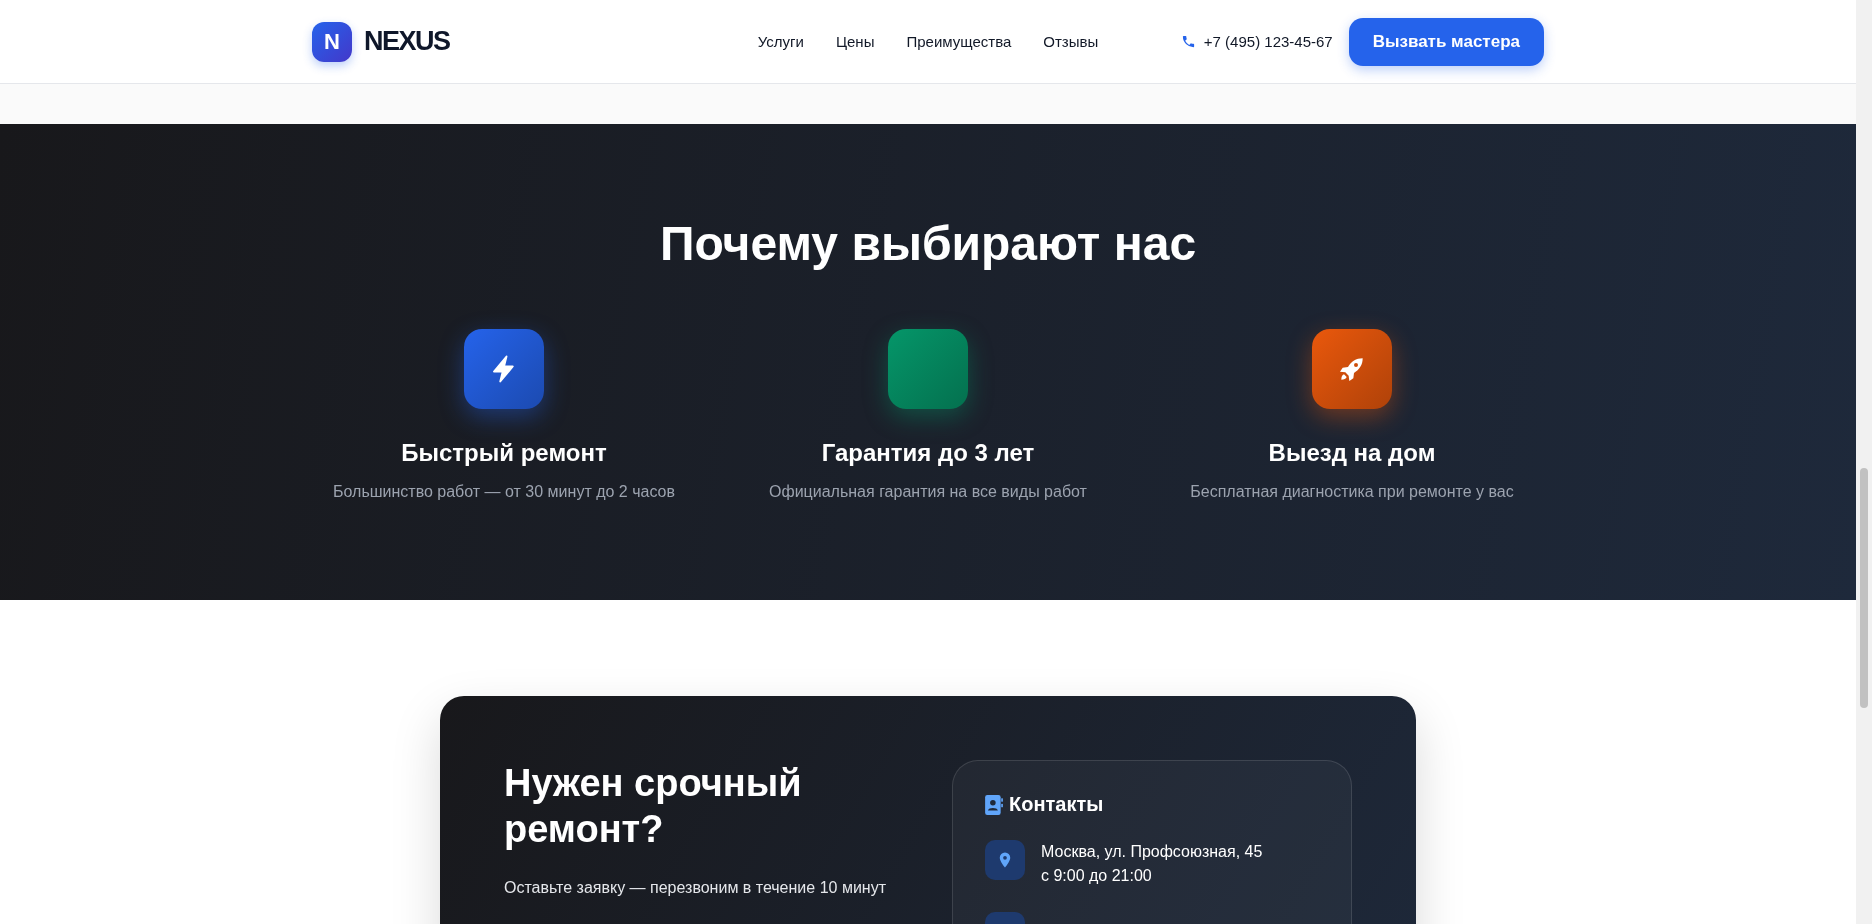 The image size is (1872, 924). I want to click on nav-link: Преимущества, so click(959, 41).